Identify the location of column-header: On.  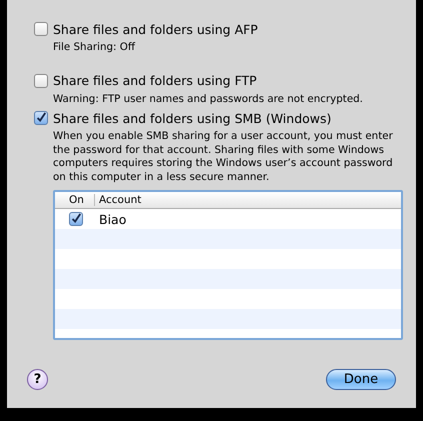
(75, 200).